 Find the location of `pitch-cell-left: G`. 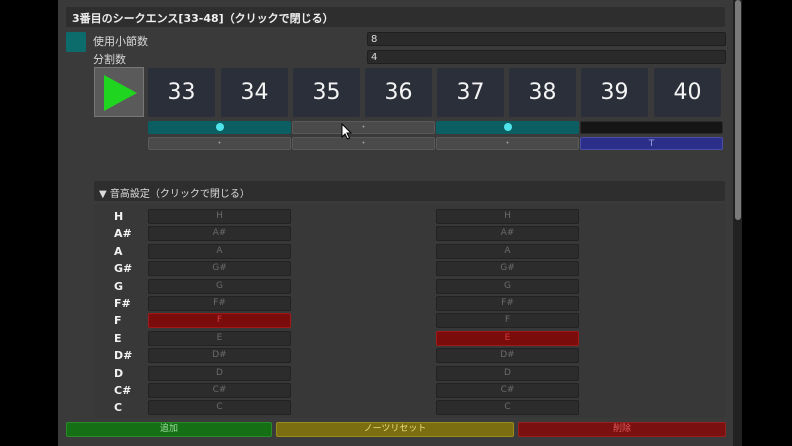

pitch-cell-left: G is located at coordinates (219, 286).